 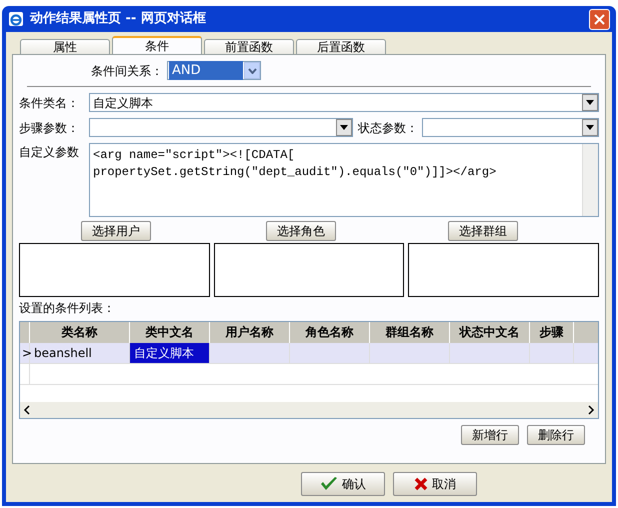 I want to click on confirm-button: 确认, so click(x=343, y=484).